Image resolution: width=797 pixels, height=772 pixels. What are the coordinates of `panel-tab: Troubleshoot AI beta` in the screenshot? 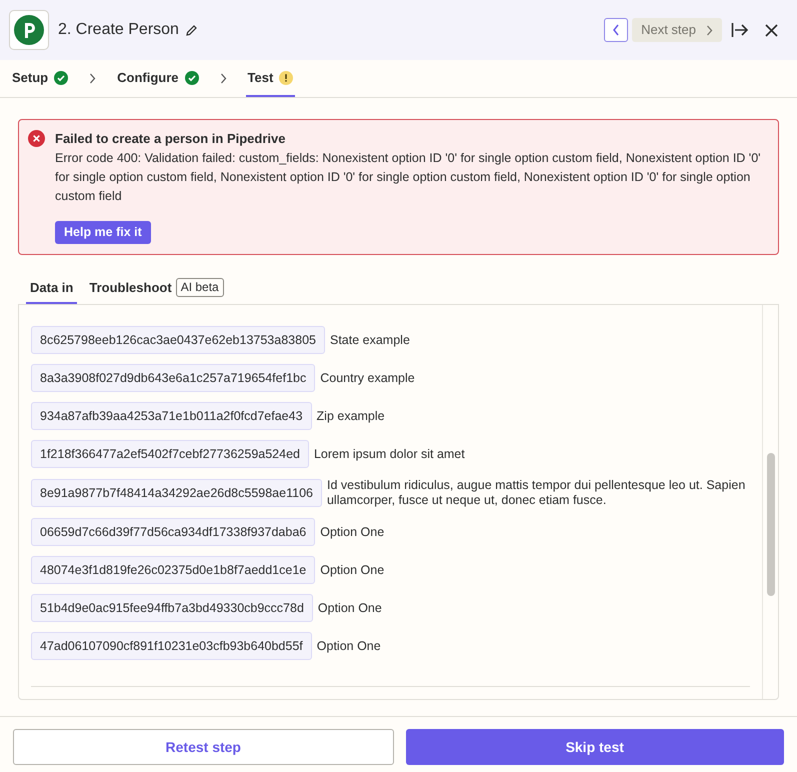 It's located at (156, 288).